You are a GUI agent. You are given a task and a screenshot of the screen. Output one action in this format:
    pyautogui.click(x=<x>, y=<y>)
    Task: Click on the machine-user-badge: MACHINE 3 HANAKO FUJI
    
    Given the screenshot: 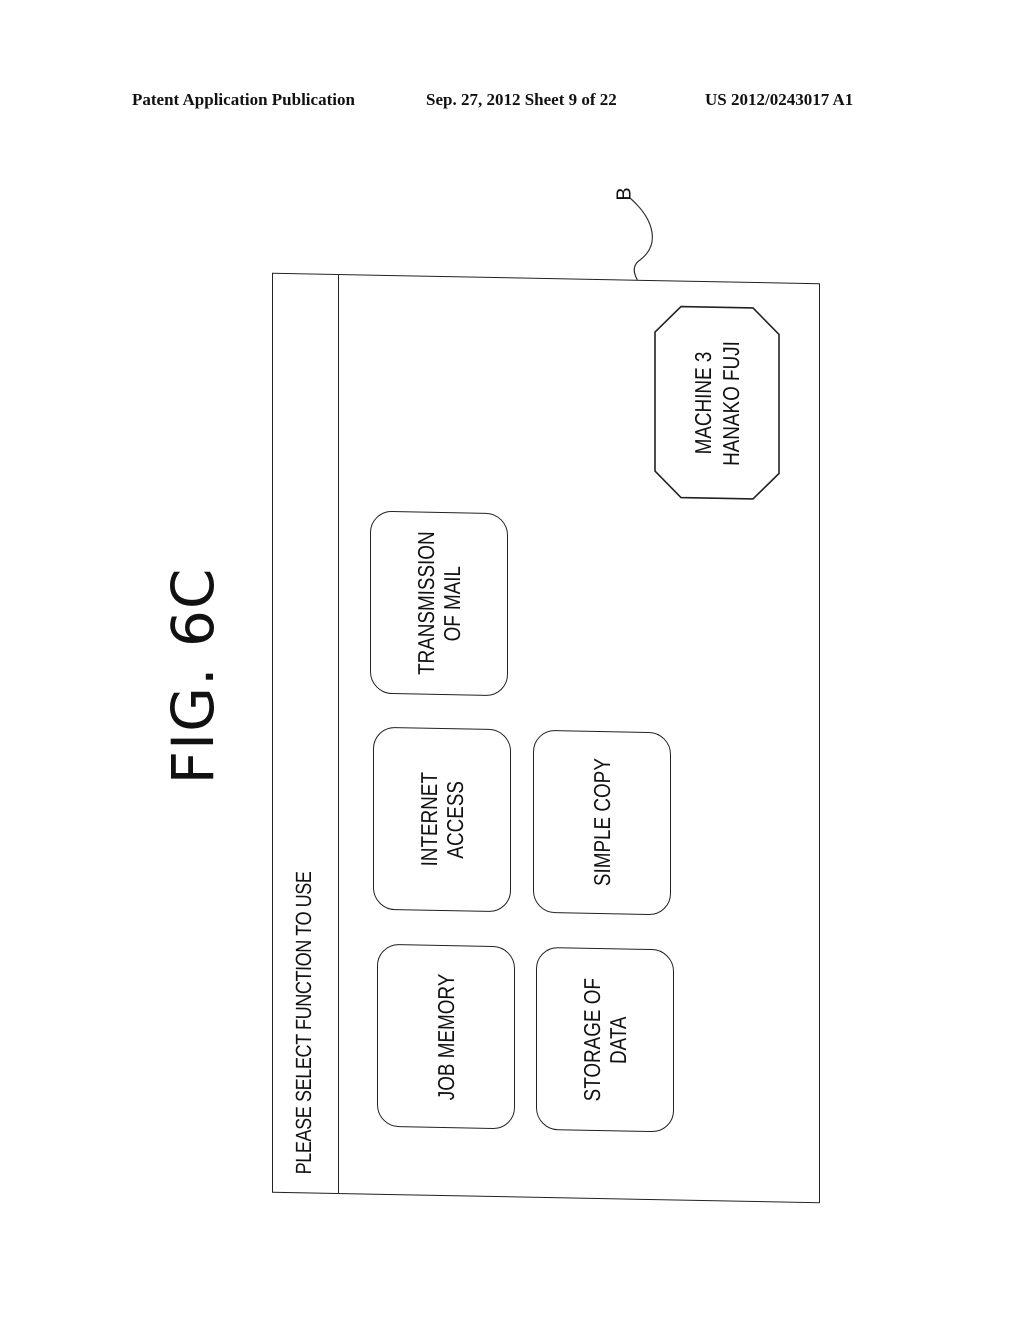 What is the action you would take?
    pyautogui.click(x=717, y=402)
    